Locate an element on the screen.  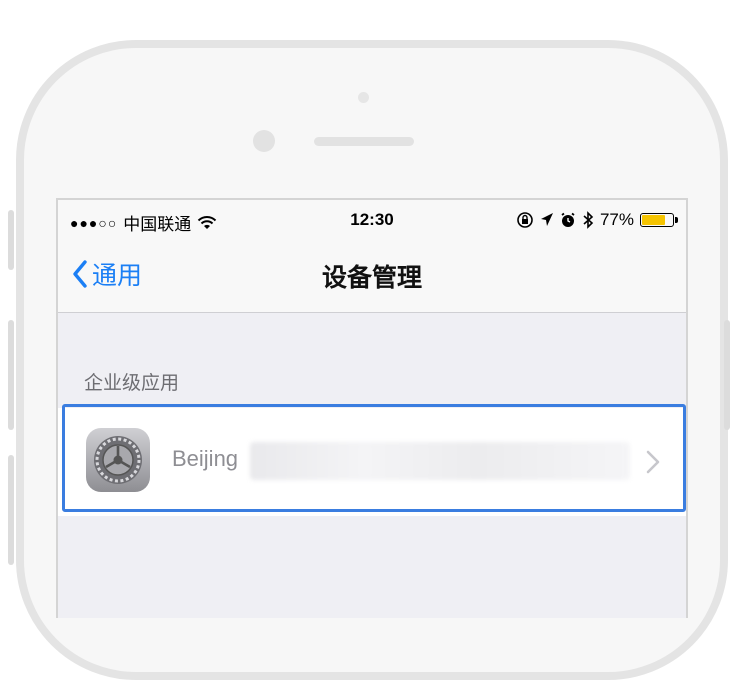
rotation-lock-icon is located at coordinates (525, 220).